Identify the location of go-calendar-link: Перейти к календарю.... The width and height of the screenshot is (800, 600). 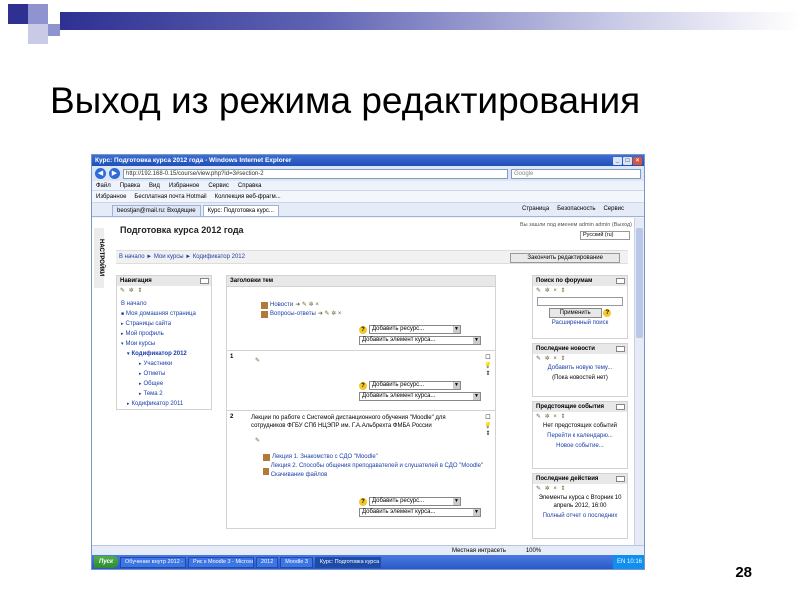
(580, 436).